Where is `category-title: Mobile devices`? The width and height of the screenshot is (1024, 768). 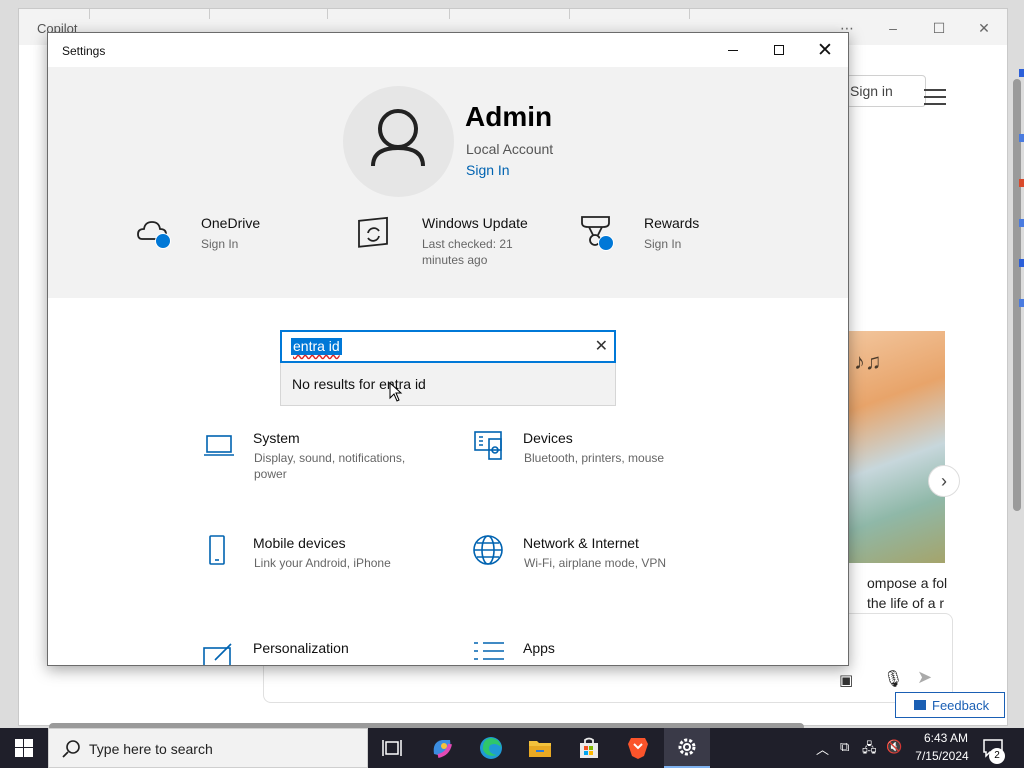
category-title: Mobile devices is located at coordinates (299, 543).